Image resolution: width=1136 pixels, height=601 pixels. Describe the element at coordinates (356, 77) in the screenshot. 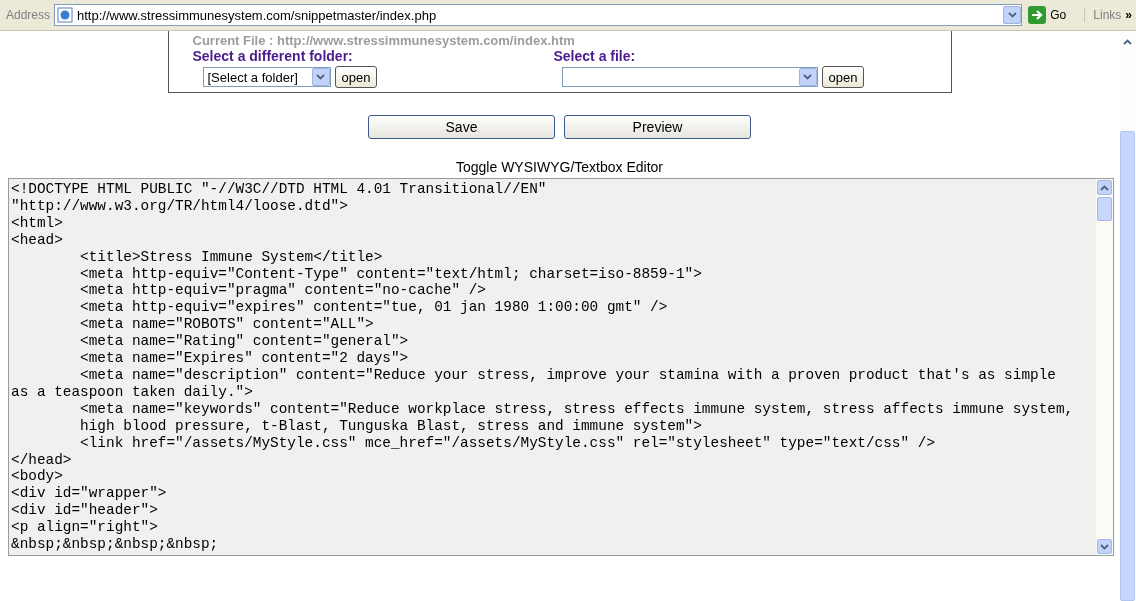

I see `open-folder-button: open` at that location.